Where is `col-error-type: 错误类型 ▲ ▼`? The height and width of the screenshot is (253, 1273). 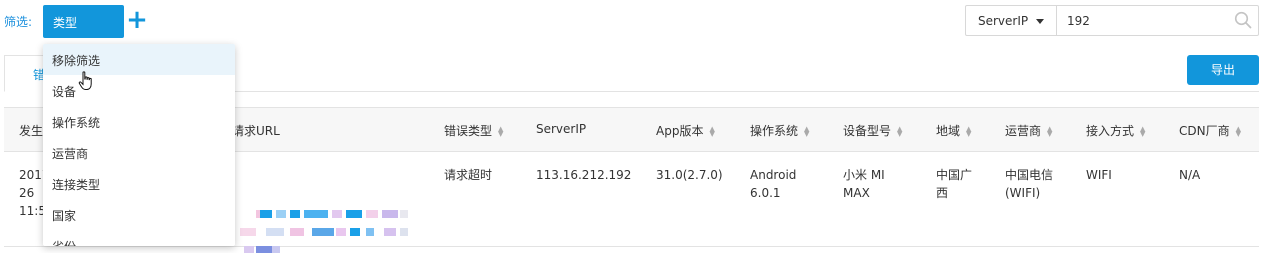
col-error-type: 错误类型 ▲ ▼ is located at coordinates (473, 130).